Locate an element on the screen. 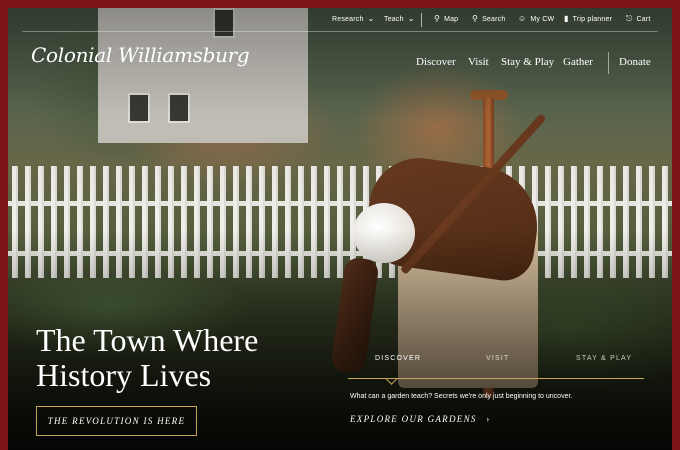 The image size is (680, 450). explore-gardens-link: EXPLORE OUR GARDENS › is located at coordinates (420, 419).